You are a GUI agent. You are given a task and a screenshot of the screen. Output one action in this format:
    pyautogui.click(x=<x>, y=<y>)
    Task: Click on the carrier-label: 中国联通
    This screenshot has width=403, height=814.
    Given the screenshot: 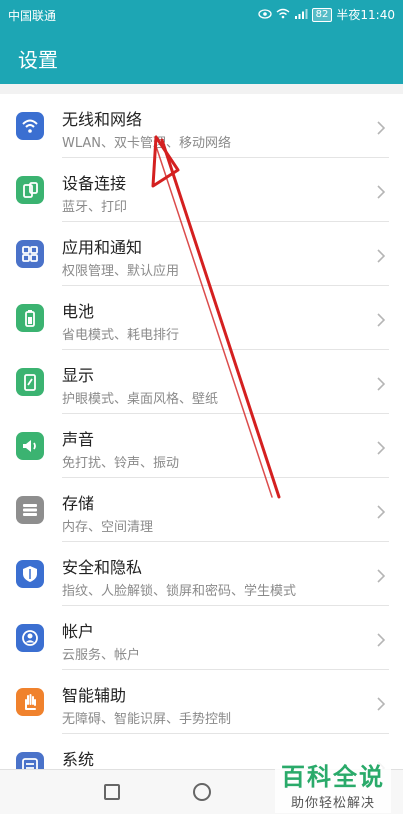 What is the action you would take?
    pyautogui.click(x=32, y=16)
    